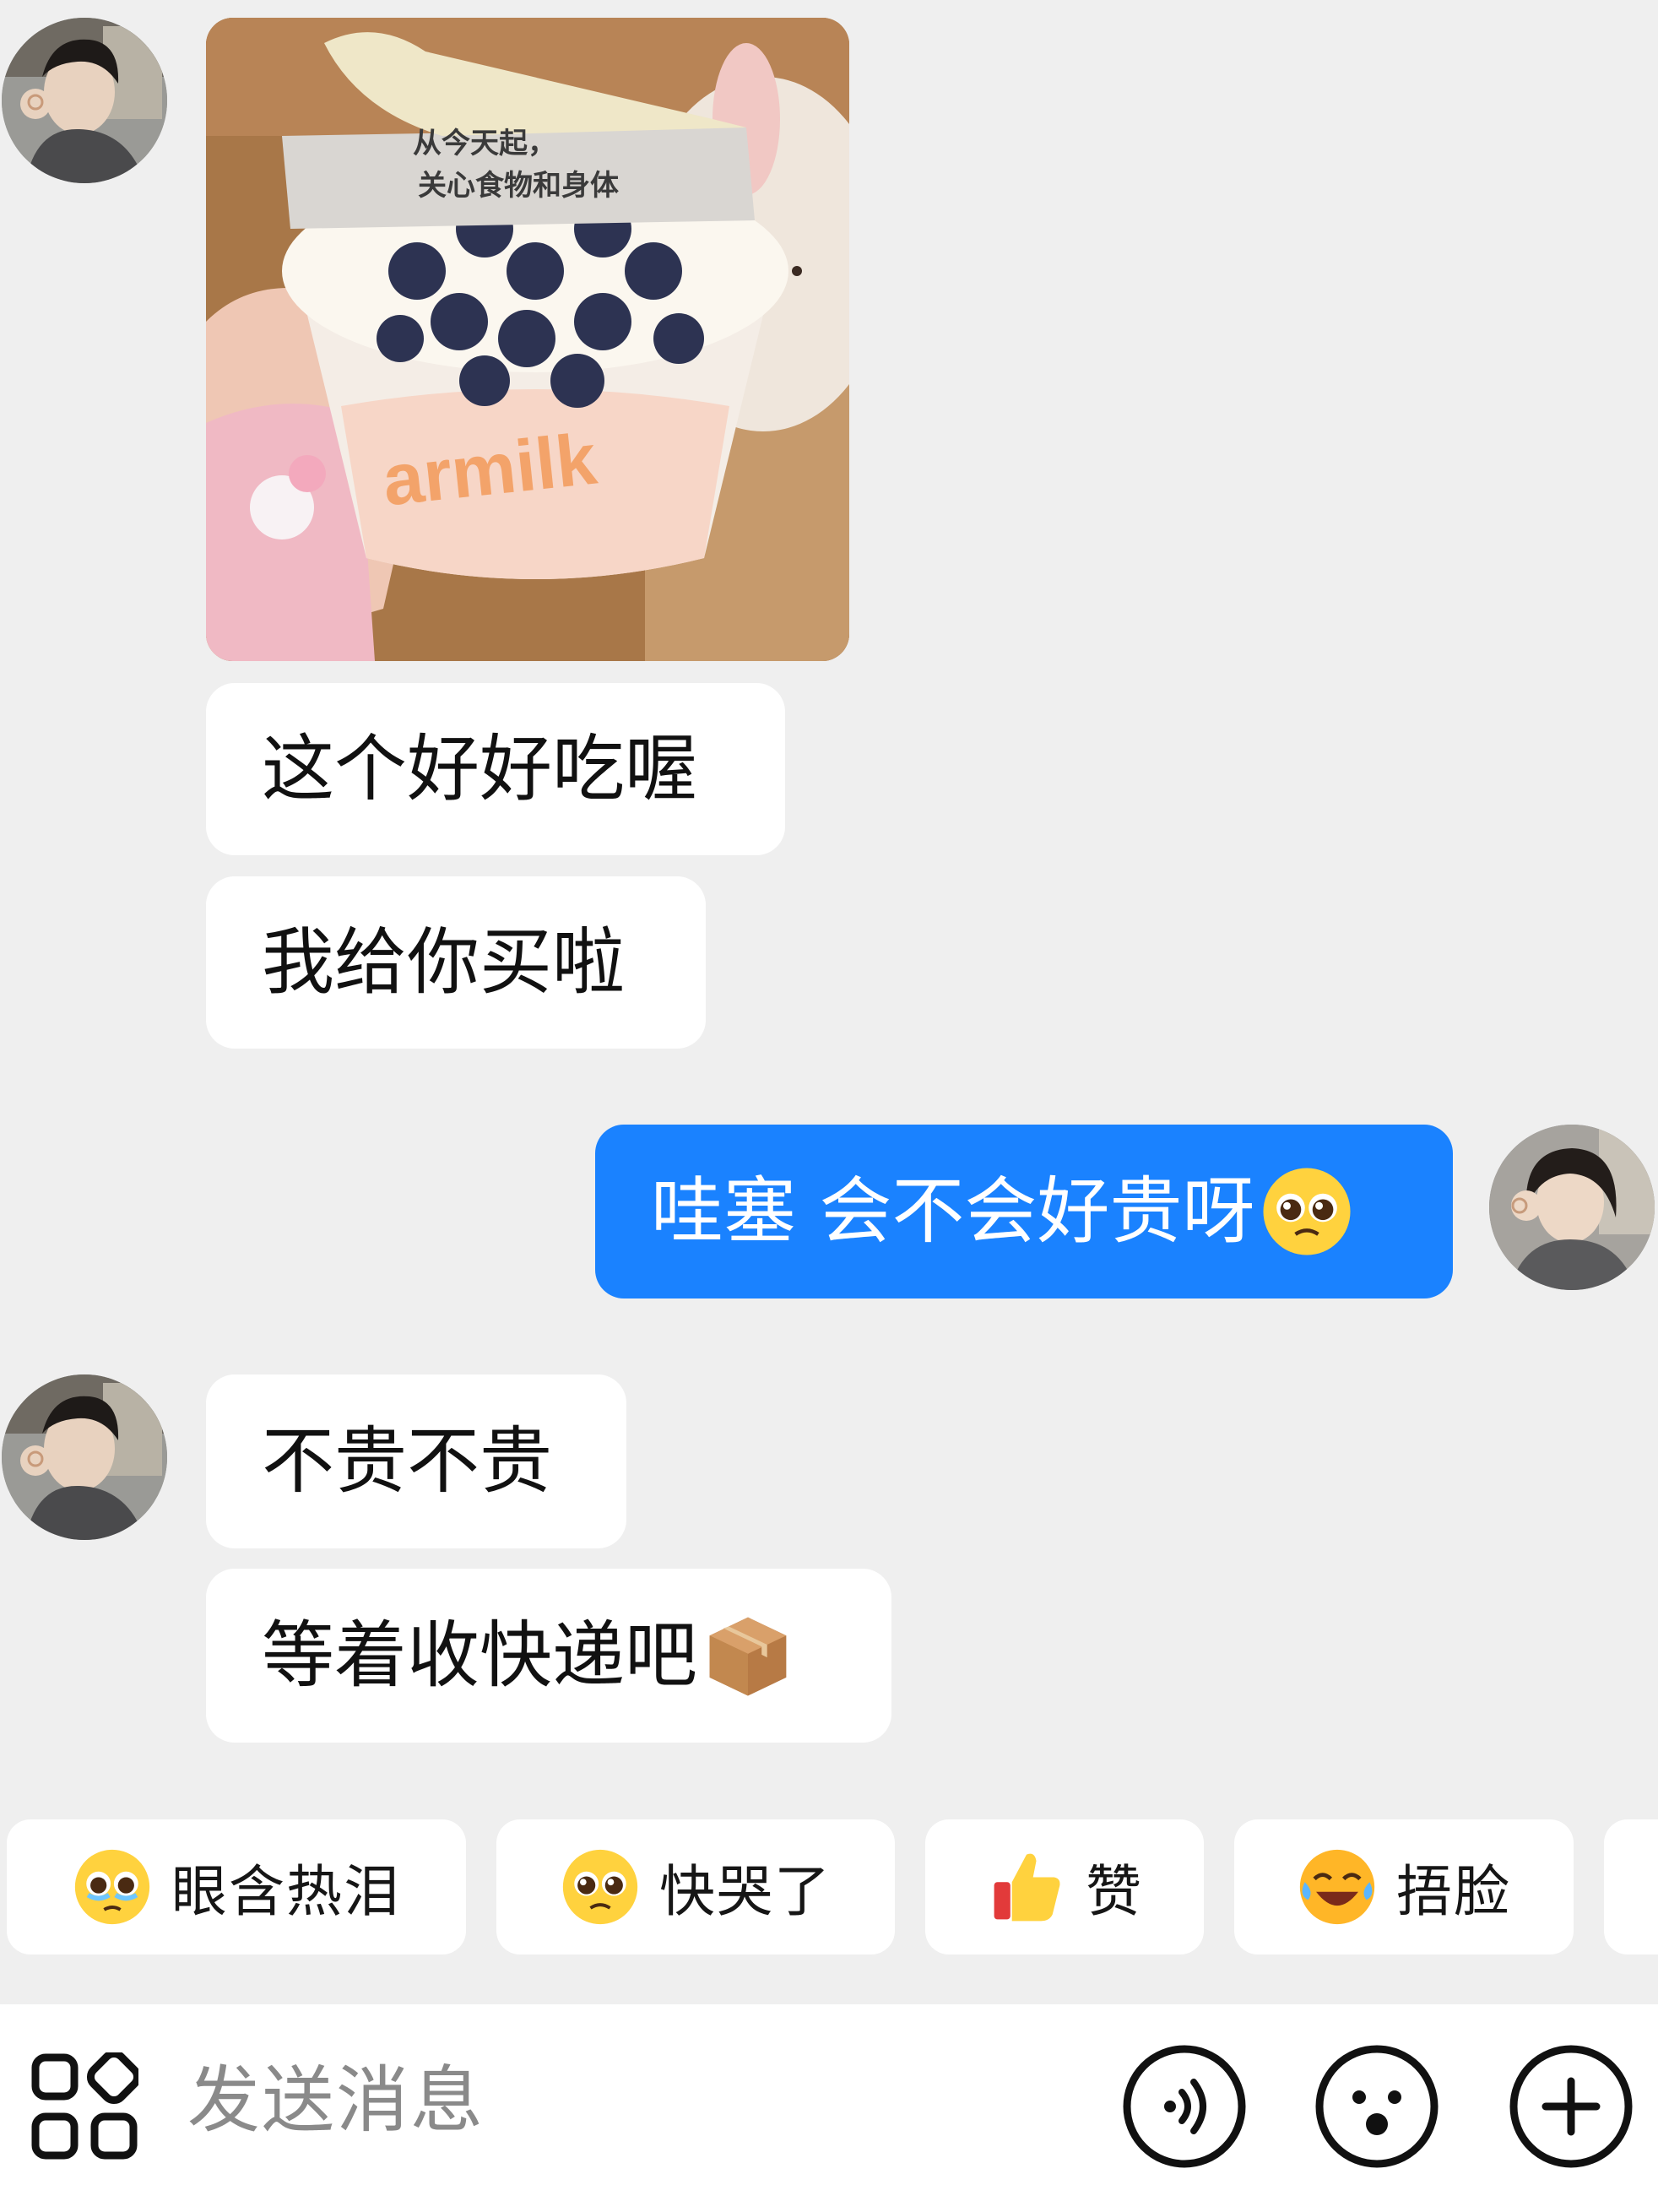 The image size is (1658, 2212). I want to click on message-text: 等着收快递吧, so click(479, 1656).